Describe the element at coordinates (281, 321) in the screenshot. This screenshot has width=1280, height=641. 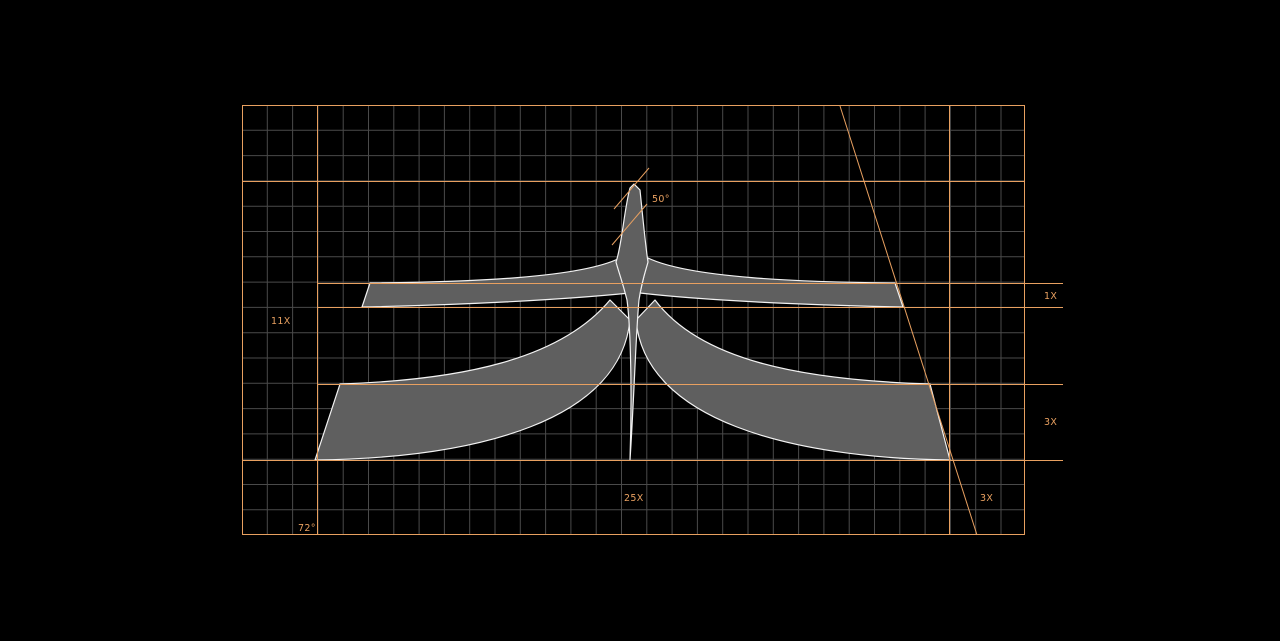
I see `ratio-label-11x: 11X` at that location.